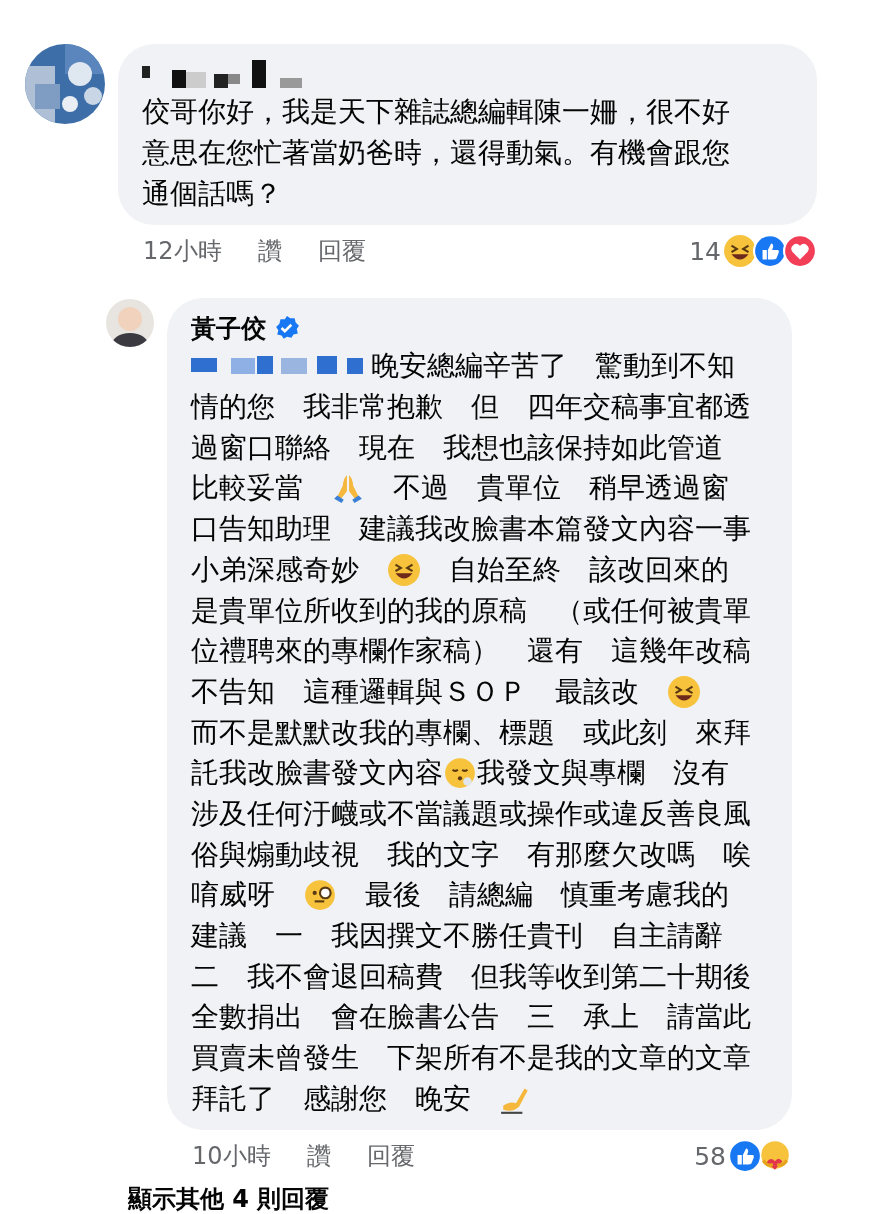  Describe the element at coordinates (228, 328) in the screenshot. I see `author-name: 黃子佼` at that location.